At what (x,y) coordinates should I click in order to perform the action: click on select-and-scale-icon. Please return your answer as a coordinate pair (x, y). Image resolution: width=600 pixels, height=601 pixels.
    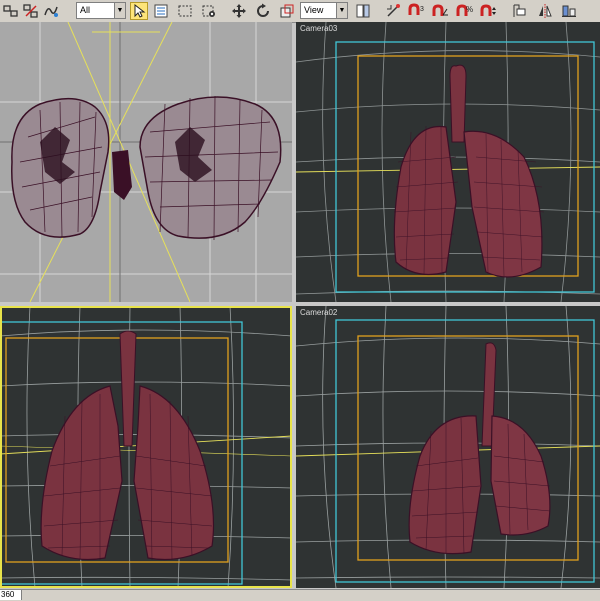
    Looking at the image, I should click on (287, 11).